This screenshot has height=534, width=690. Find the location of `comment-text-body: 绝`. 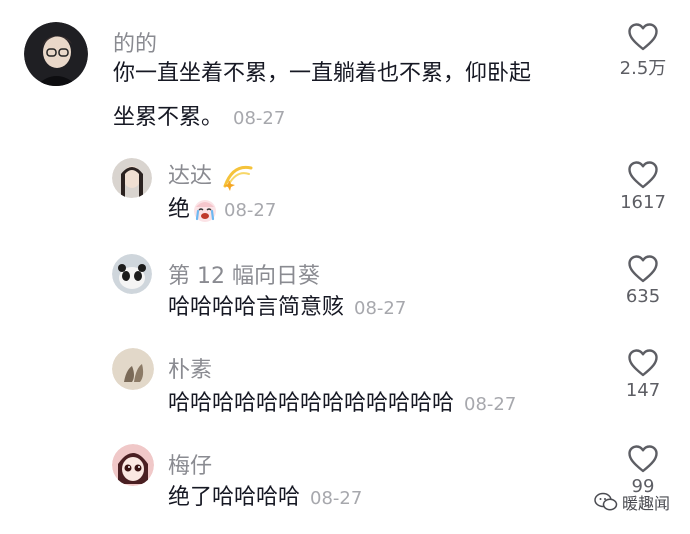

comment-text-body: 绝 is located at coordinates (179, 209).